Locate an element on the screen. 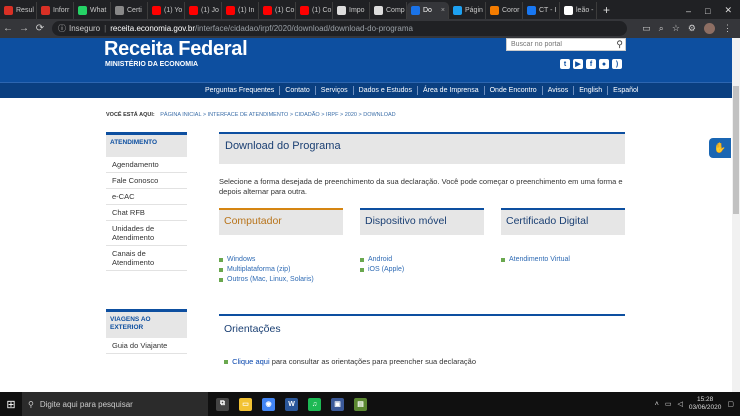 The height and width of the screenshot is (416, 740). scrollbar is located at coordinates (736, 215).